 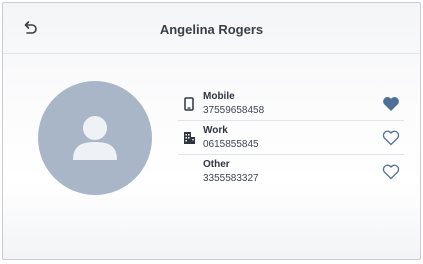 What do you see at coordinates (189, 104) in the screenshot?
I see `mobile-phone-icon` at bounding box center [189, 104].